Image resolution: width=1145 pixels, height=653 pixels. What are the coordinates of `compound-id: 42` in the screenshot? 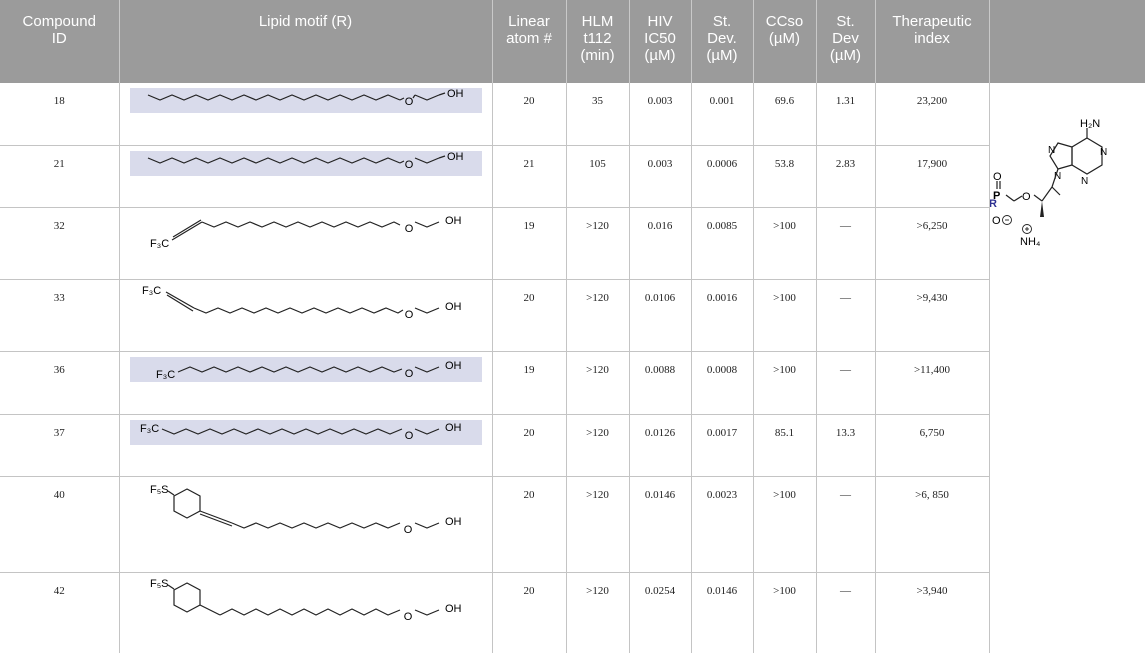 It's located at (60, 612).